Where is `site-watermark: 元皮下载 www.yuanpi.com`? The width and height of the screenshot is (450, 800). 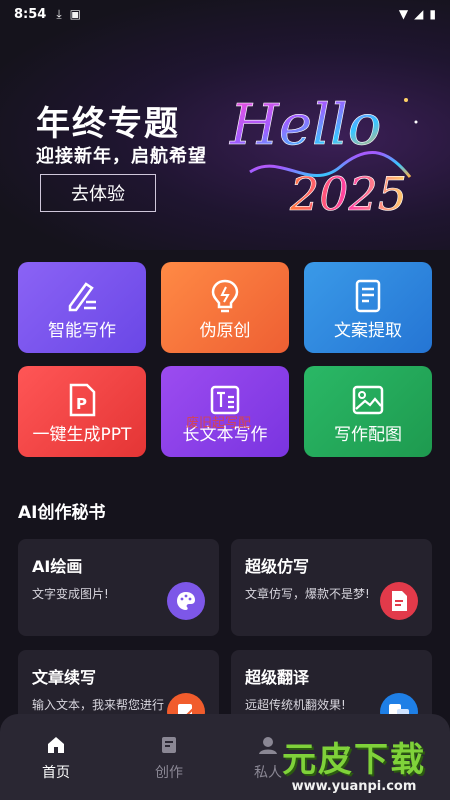 site-watermark: 元皮下载 www.yuanpi.com is located at coordinates (354, 763).